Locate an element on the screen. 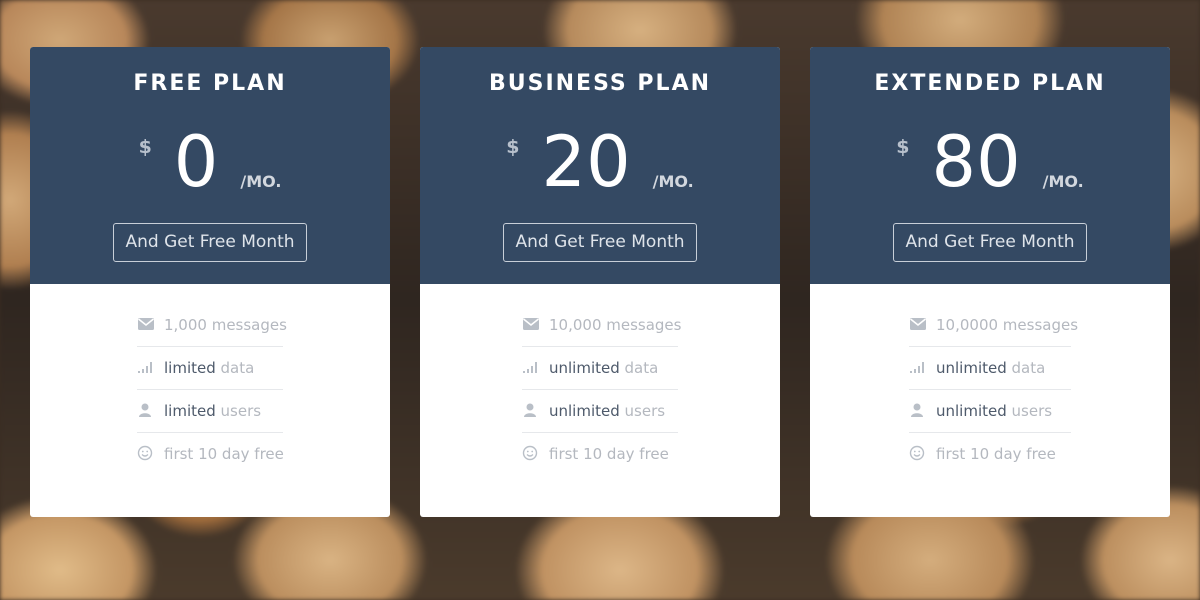 This screenshot has height=600, width=1200. pricing-card-header: FREE PLAN $0/MO. And Get Free Month is located at coordinates (210, 165).